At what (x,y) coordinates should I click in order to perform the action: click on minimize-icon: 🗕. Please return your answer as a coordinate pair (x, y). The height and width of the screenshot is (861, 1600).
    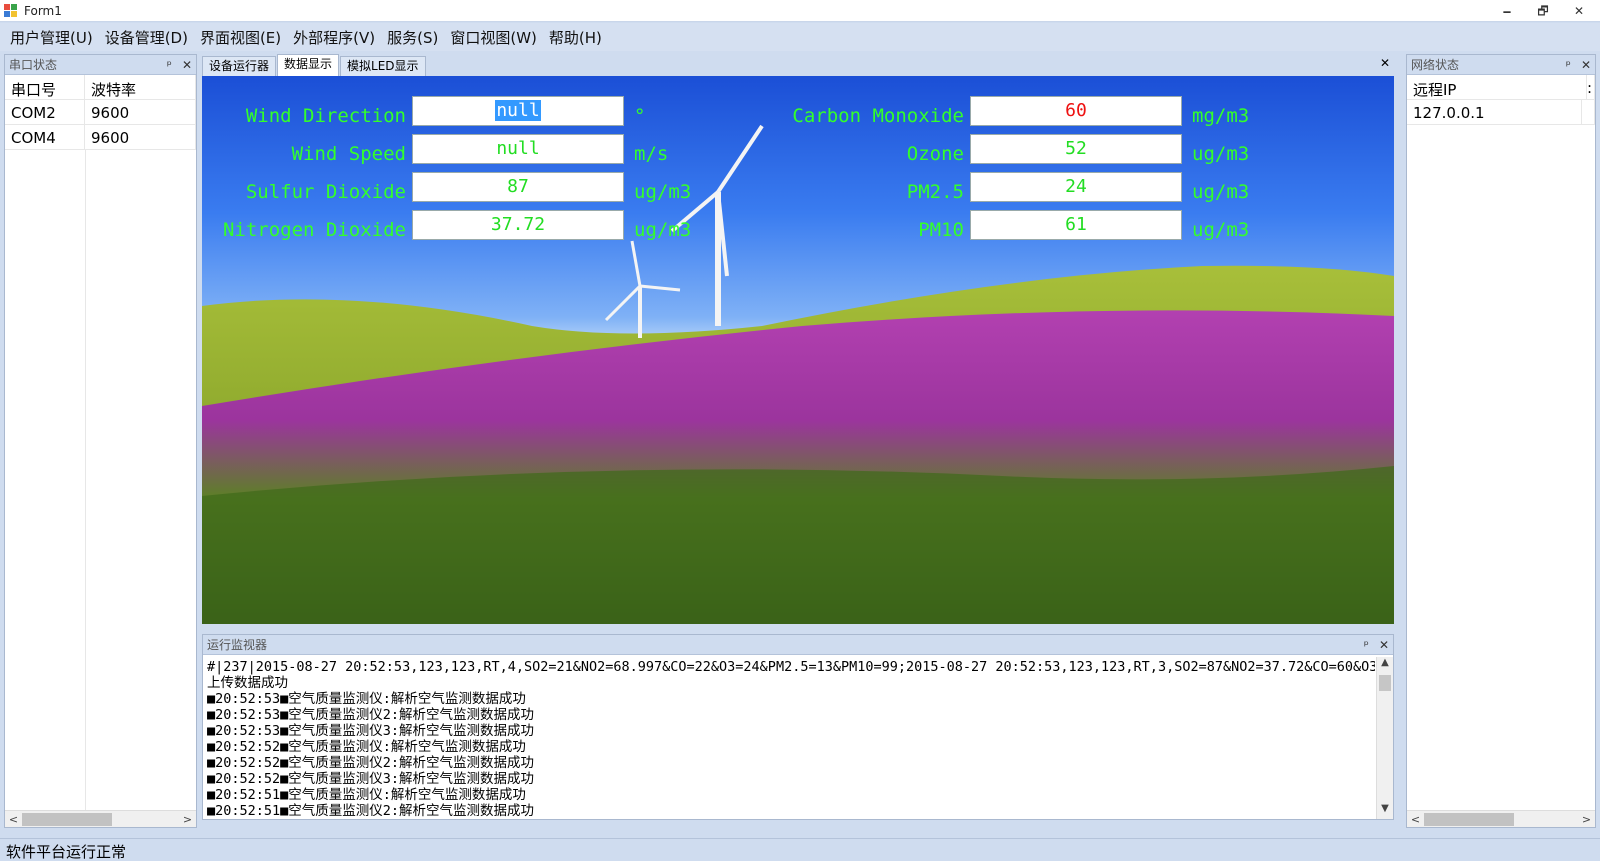
    Looking at the image, I should click on (1507, 11).